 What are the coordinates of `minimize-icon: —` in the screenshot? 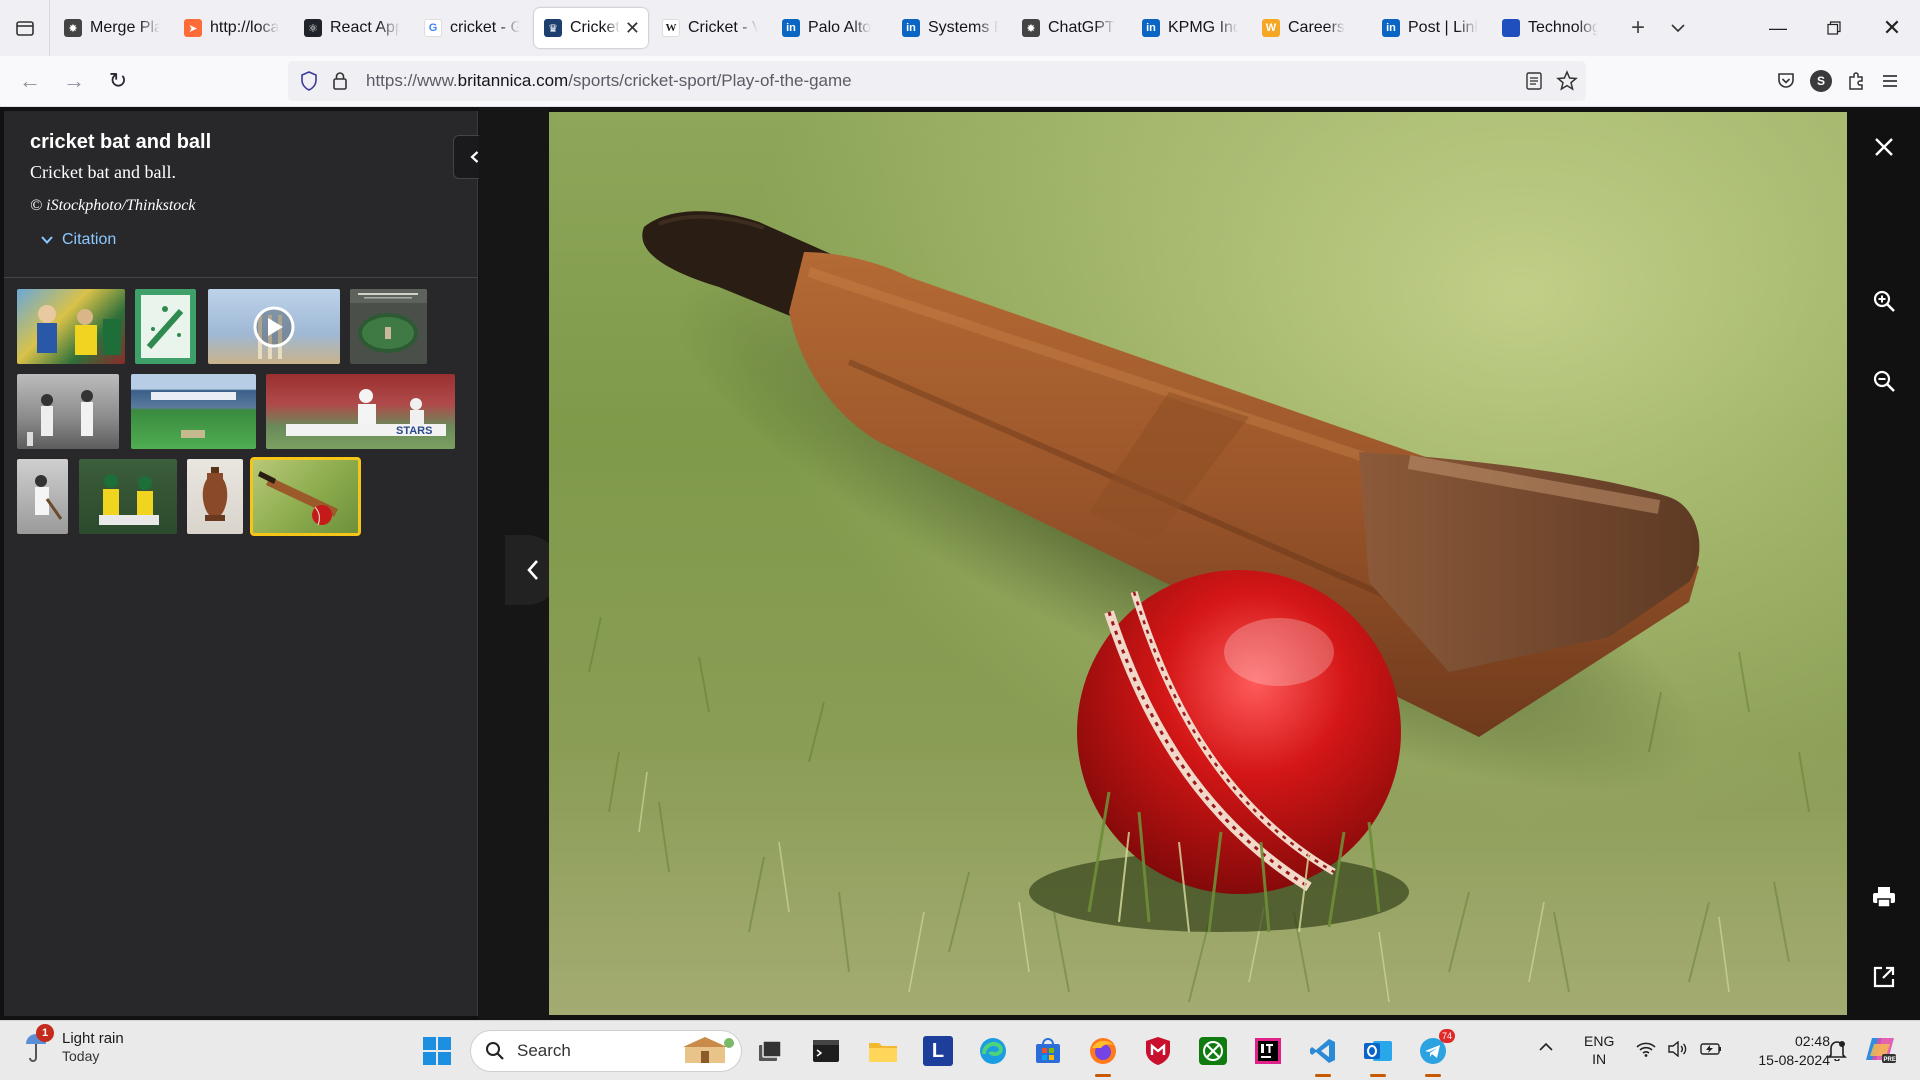 It's located at (1778, 27).